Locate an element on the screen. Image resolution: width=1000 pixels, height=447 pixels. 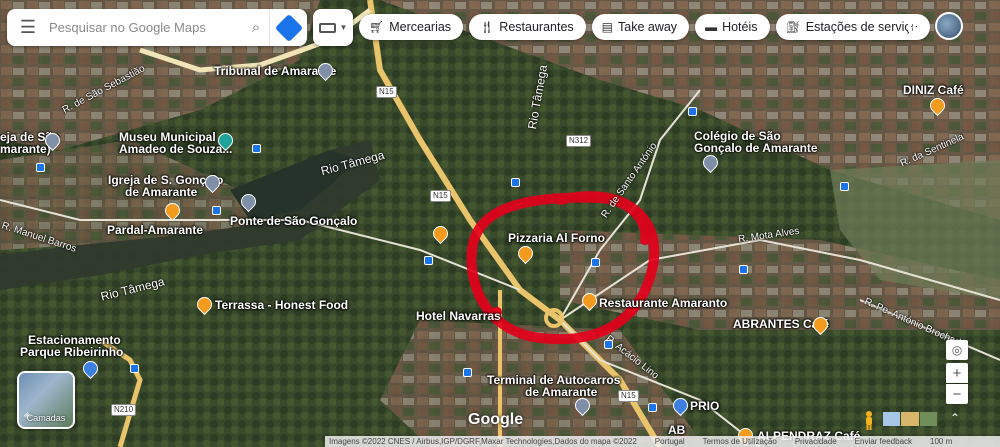
zoom-out-button: − is located at coordinates (957, 394).